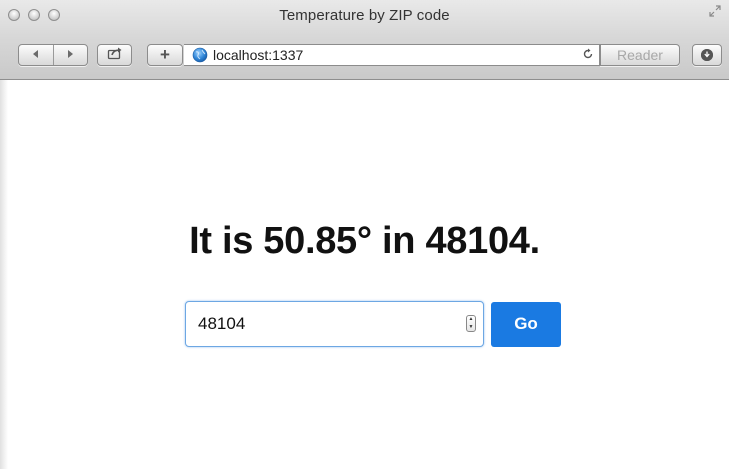 The width and height of the screenshot is (729, 469). I want to click on back-forward-buttons, so click(53, 55).